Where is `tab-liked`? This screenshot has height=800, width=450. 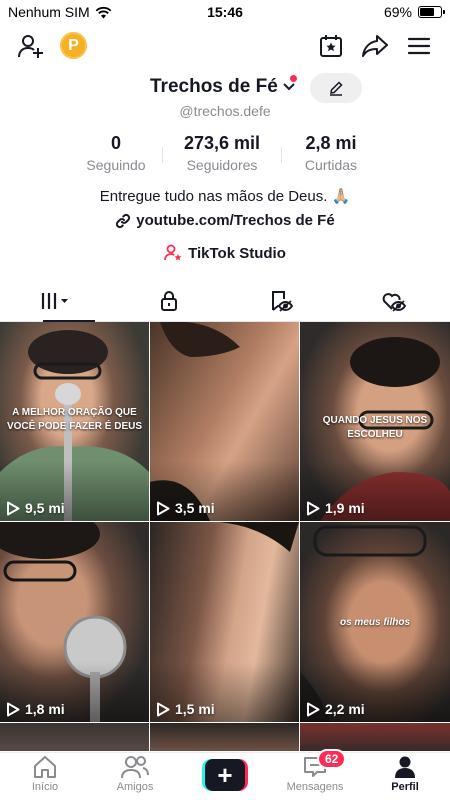
tab-liked is located at coordinates (394, 300).